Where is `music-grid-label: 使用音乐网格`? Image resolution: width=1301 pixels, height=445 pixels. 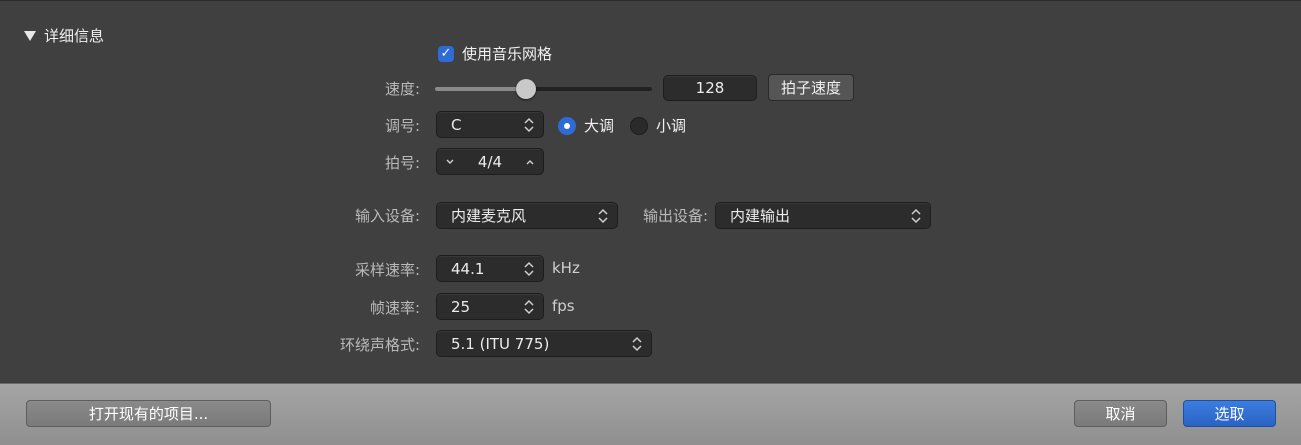
music-grid-label: 使用音乐网格 is located at coordinates (507, 54).